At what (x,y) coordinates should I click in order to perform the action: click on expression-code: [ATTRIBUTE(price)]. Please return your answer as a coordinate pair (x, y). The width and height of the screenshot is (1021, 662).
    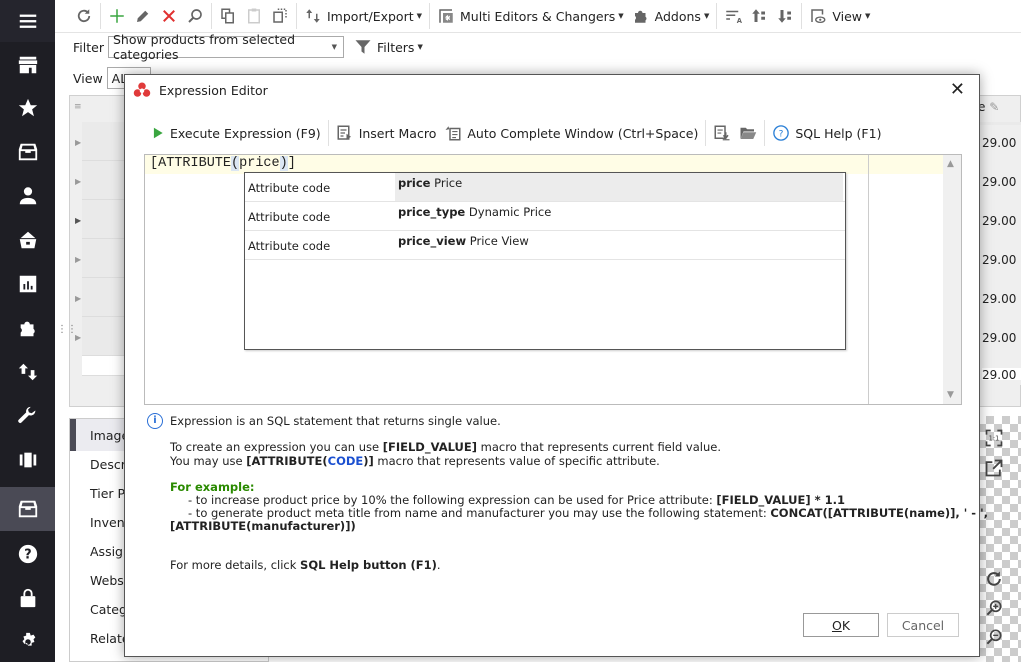
    Looking at the image, I should click on (223, 163).